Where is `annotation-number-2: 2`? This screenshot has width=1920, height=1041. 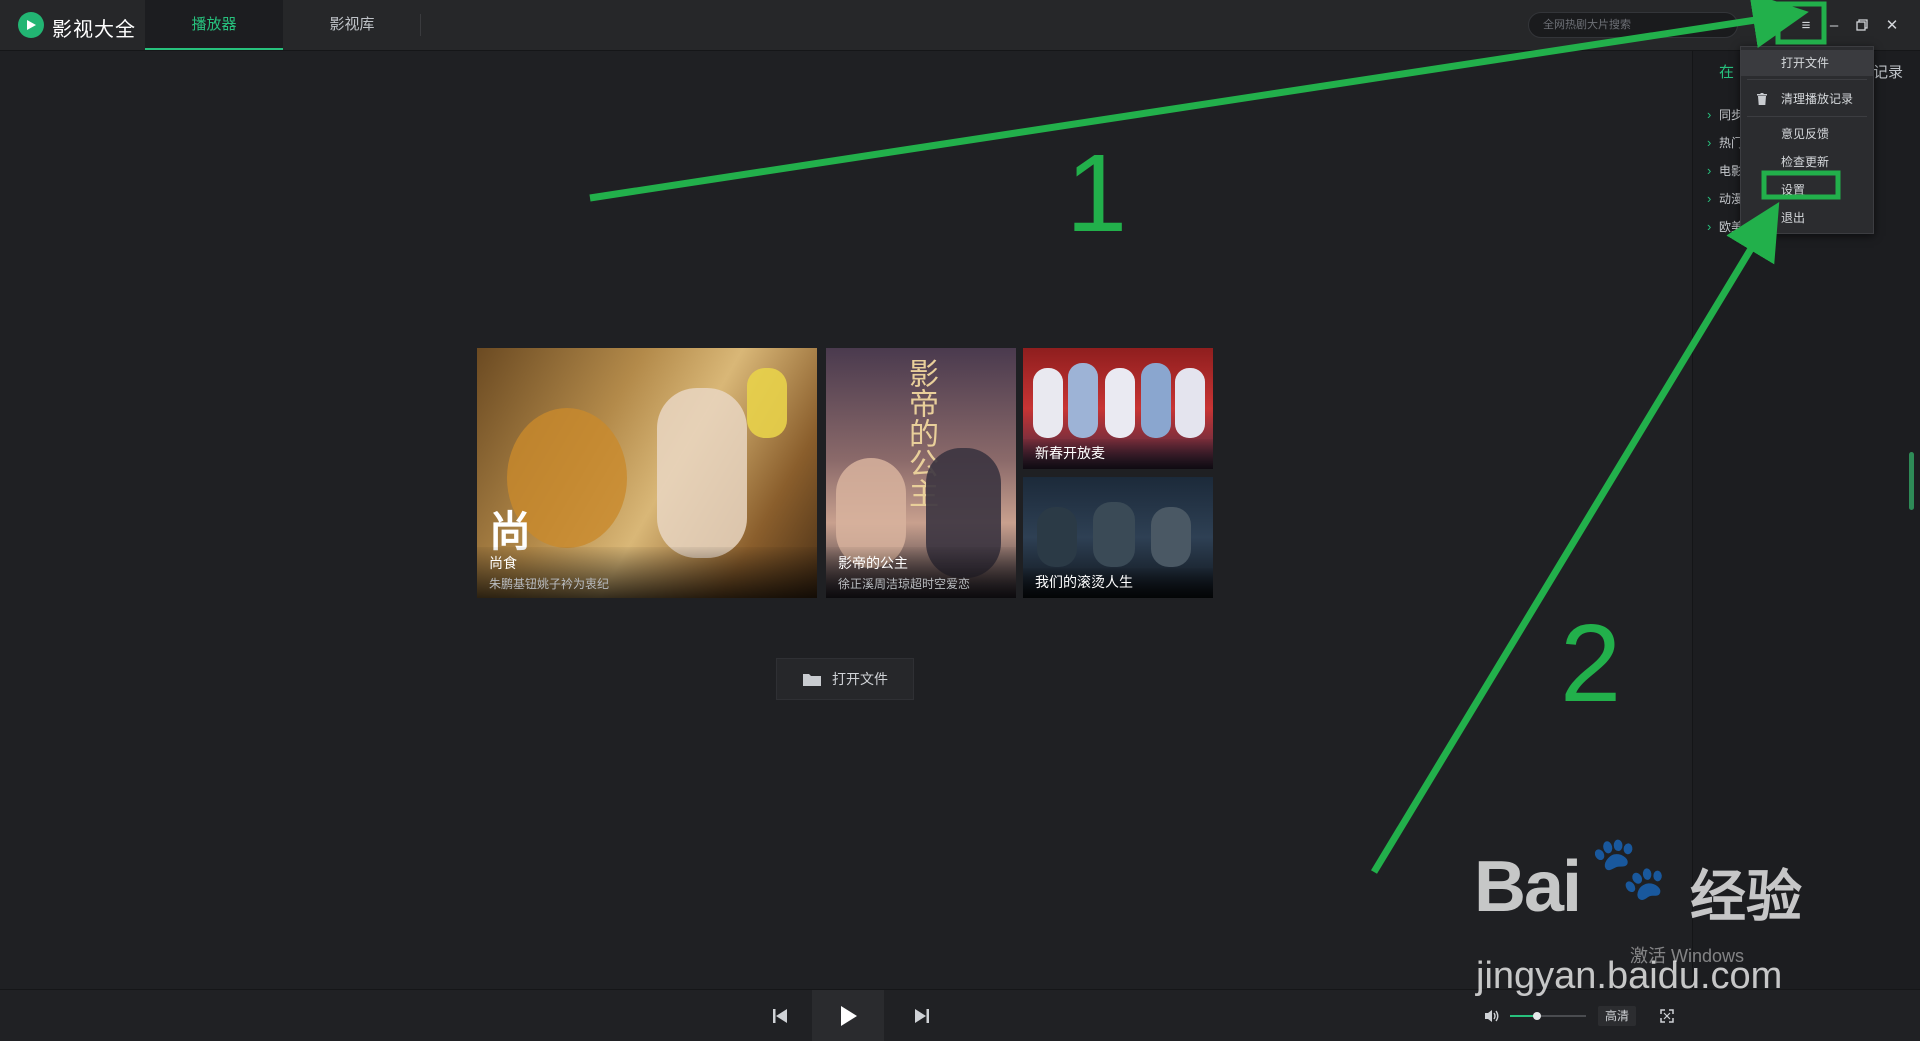 annotation-number-2: 2 is located at coordinates (1591, 663).